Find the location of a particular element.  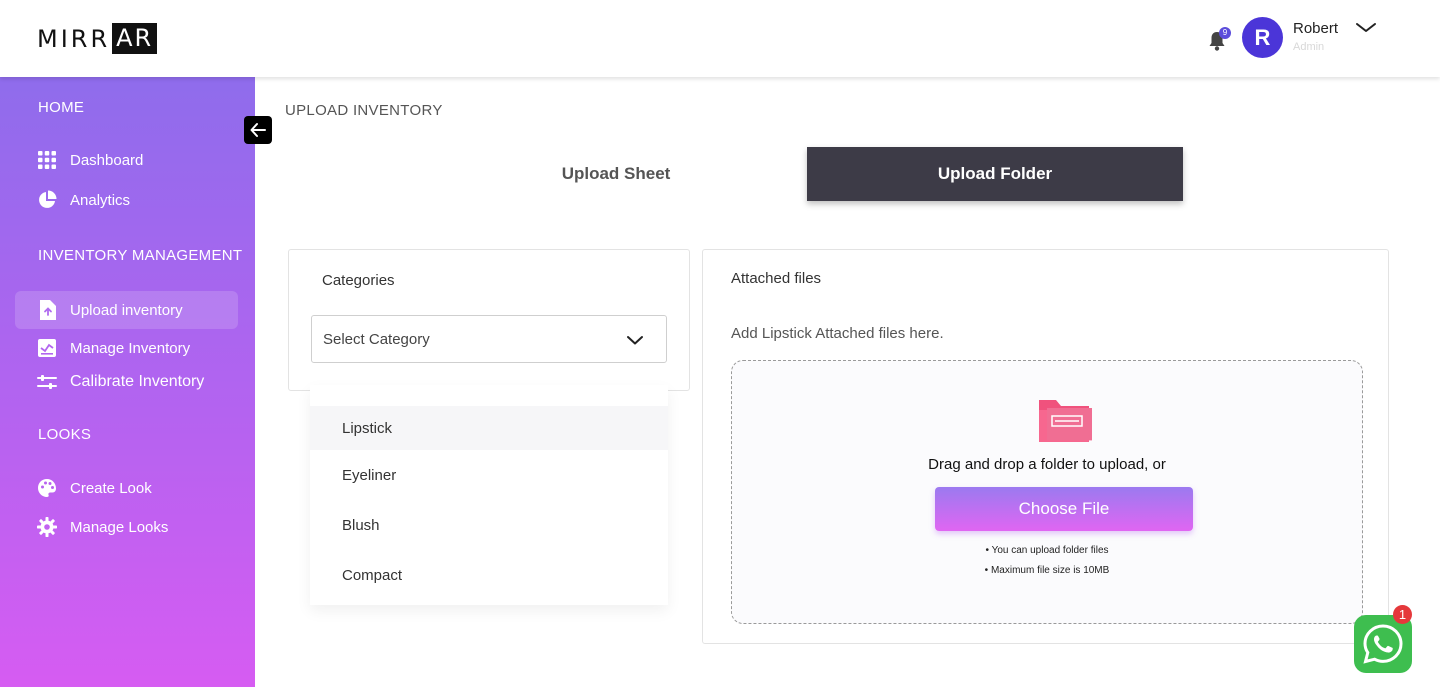

arrow-left-icon is located at coordinates (258, 130).